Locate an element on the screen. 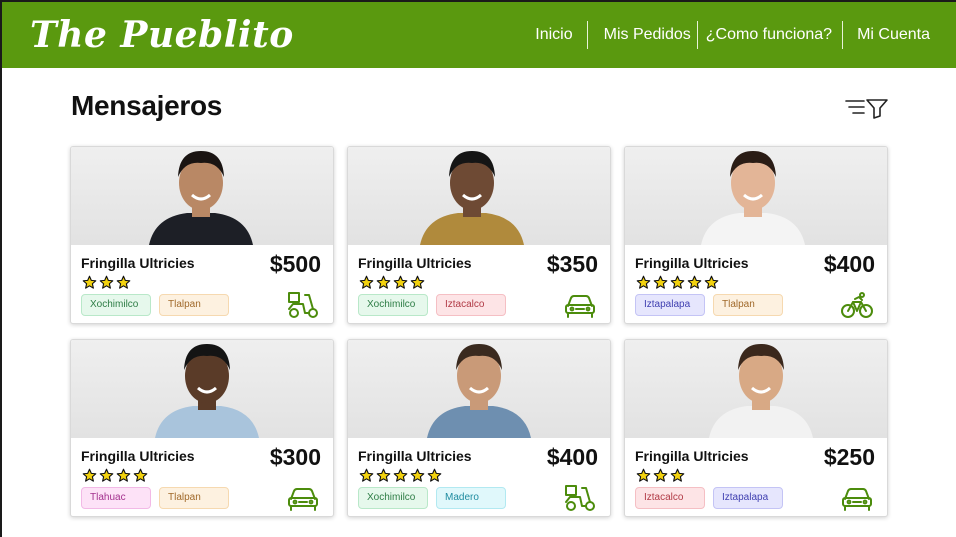 The width and height of the screenshot is (956, 537). courier-card: Fringilla Ultricies $300 Tlahuac Tlalpan is located at coordinates (202, 428).